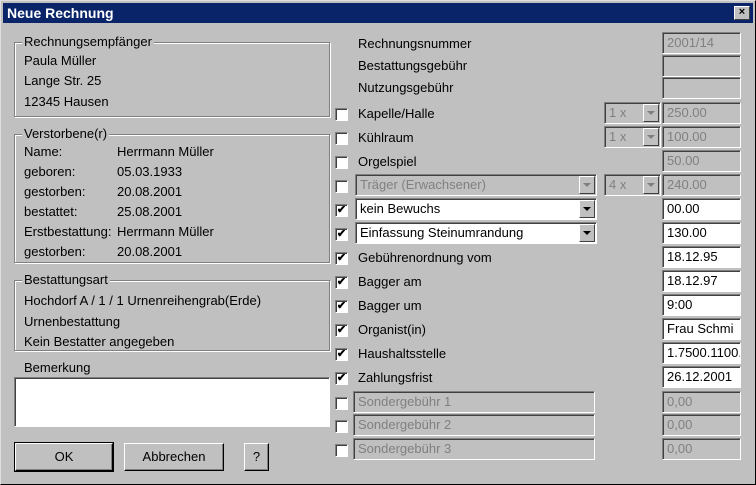 The height and width of the screenshot is (485, 756). Describe the element at coordinates (172, 402) in the screenshot. I see `remark-textarea` at that location.